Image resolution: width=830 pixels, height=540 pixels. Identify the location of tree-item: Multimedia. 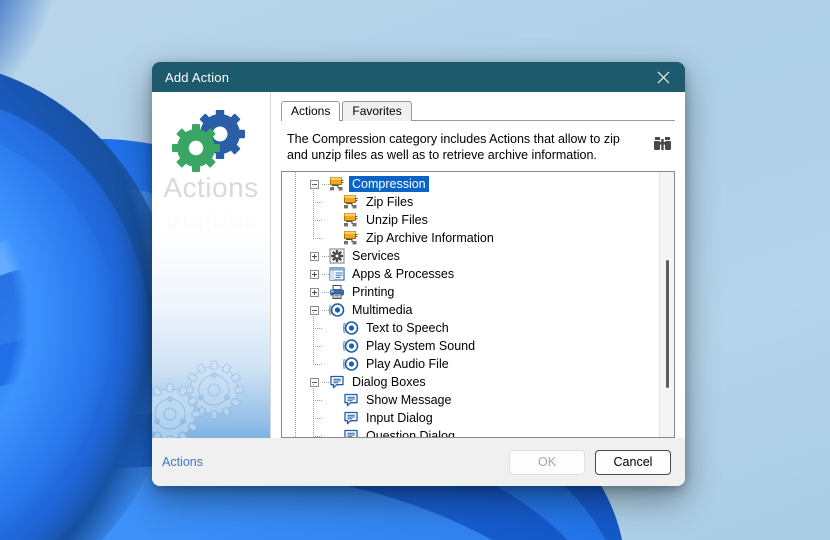
(470, 310).